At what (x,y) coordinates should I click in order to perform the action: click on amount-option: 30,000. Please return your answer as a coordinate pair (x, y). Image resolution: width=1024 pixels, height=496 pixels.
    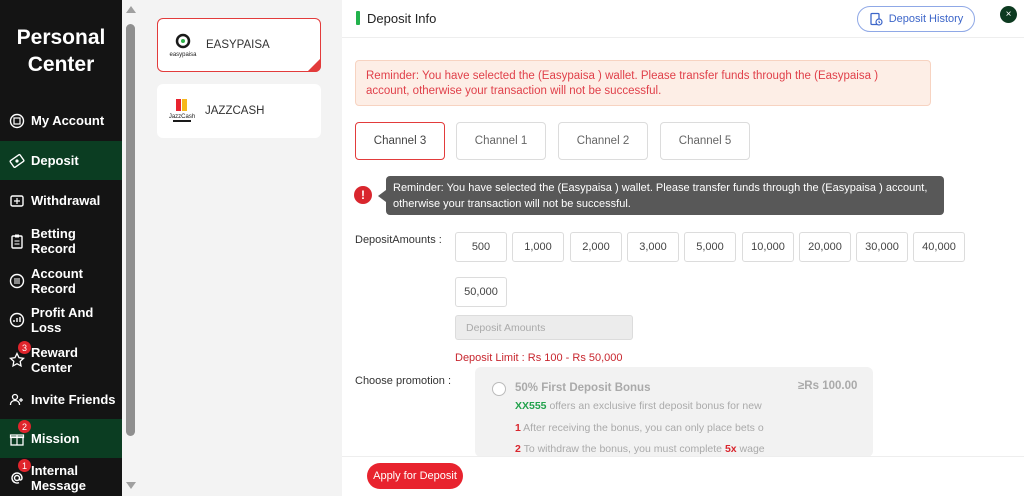
    Looking at the image, I should click on (882, 247).